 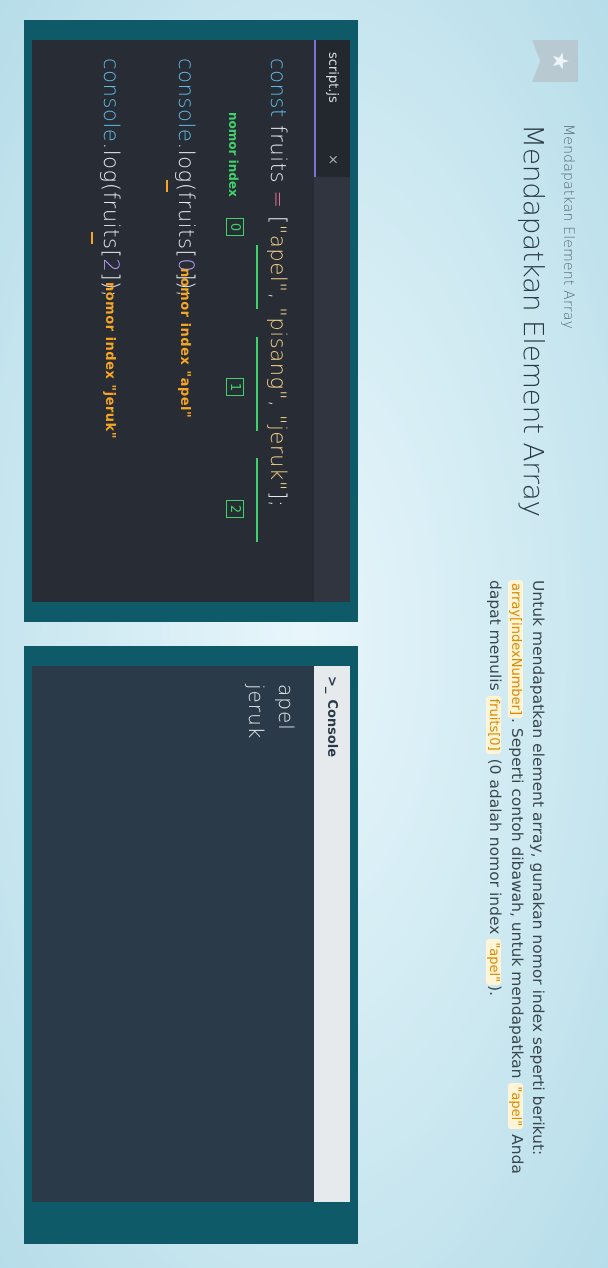 I want to click on code-line-2: console.log(fruits[0]);, so click(x=186, y=178).